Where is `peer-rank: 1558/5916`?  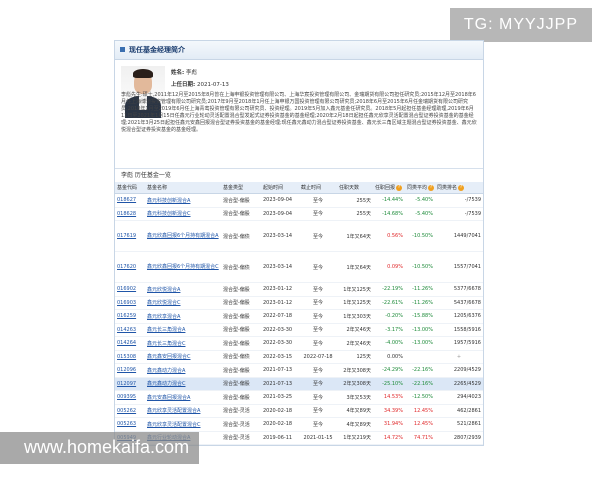 peer-rank: 1558/5916 is located at coordinates (459, 330).